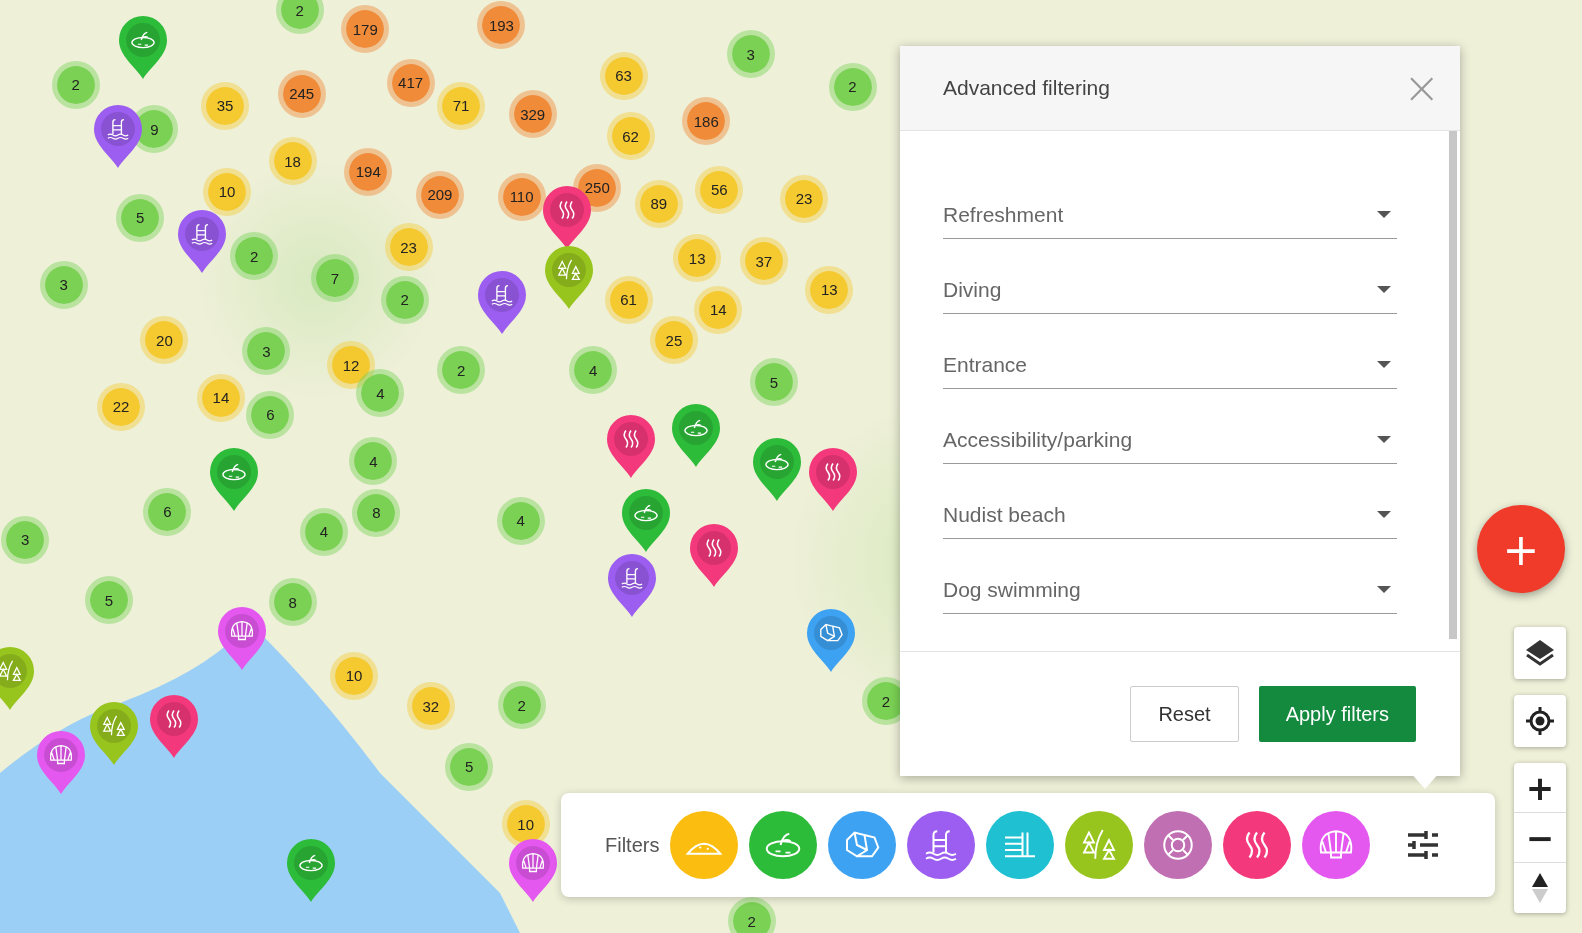 The width and height of the screenshot is (1582, 933). I want to click on dropdown-field: Entrance, so click(1170, 368).